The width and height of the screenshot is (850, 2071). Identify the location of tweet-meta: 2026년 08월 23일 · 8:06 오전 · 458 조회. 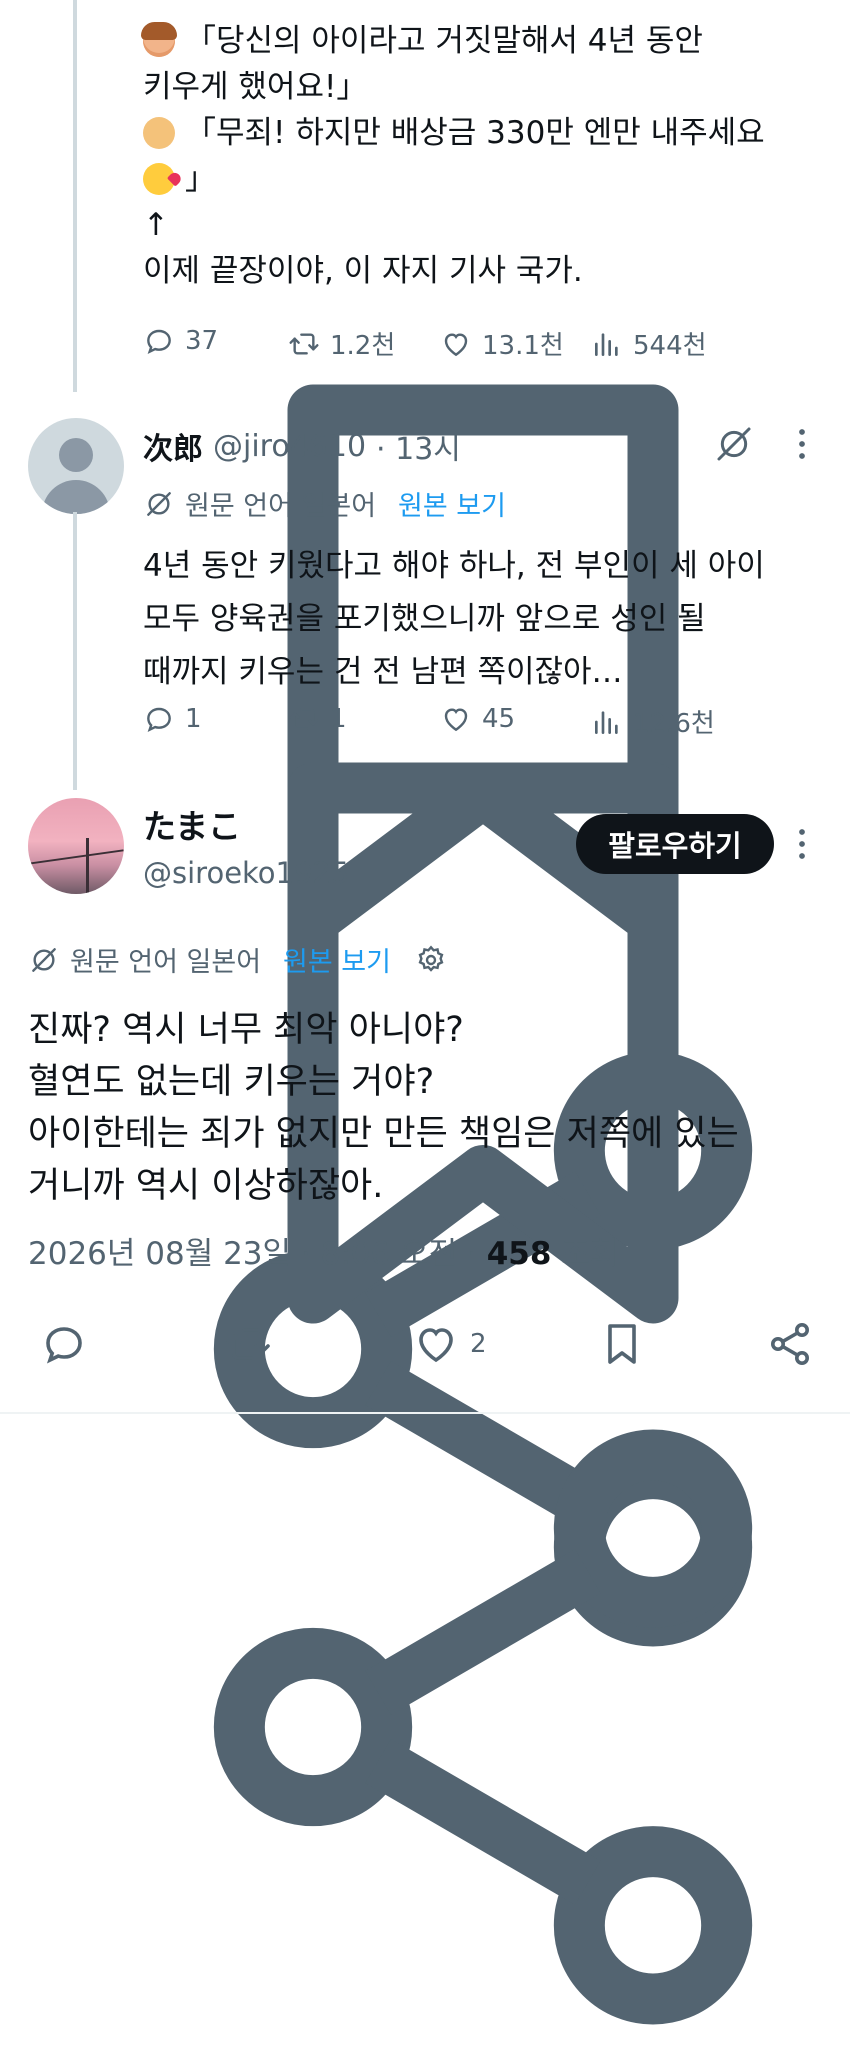
(323, 1250).